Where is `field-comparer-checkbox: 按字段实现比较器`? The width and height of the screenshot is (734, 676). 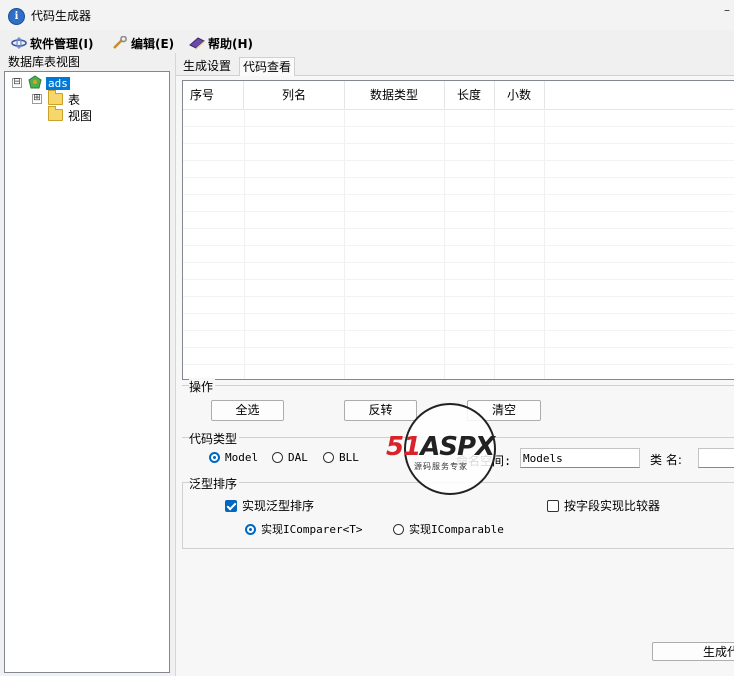
field-comparer-checkbox: 按字段实现比较器 is located at coordinates (603, 505).